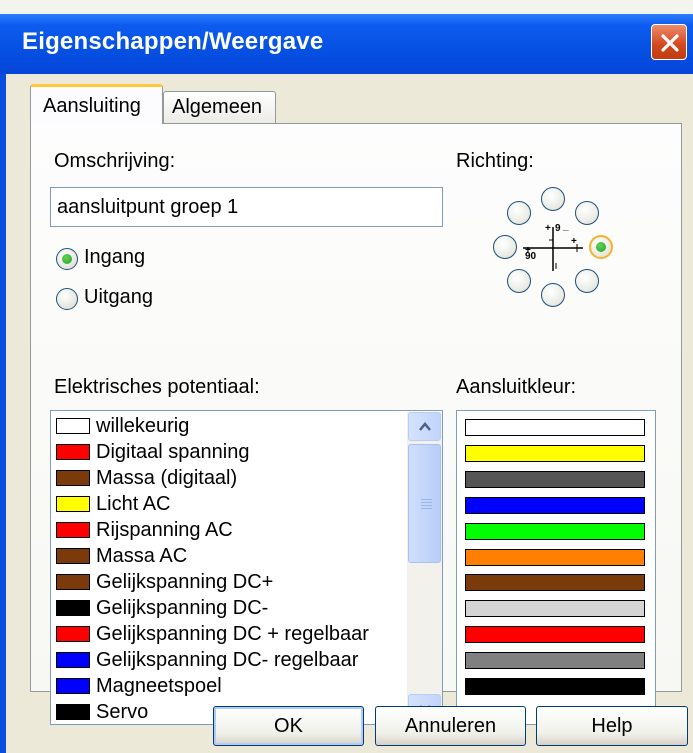 This screenshot has height=753, width=693. I want to click on list-item-label: Gelijkspanning DC + regelbaar, so click(232, 634).